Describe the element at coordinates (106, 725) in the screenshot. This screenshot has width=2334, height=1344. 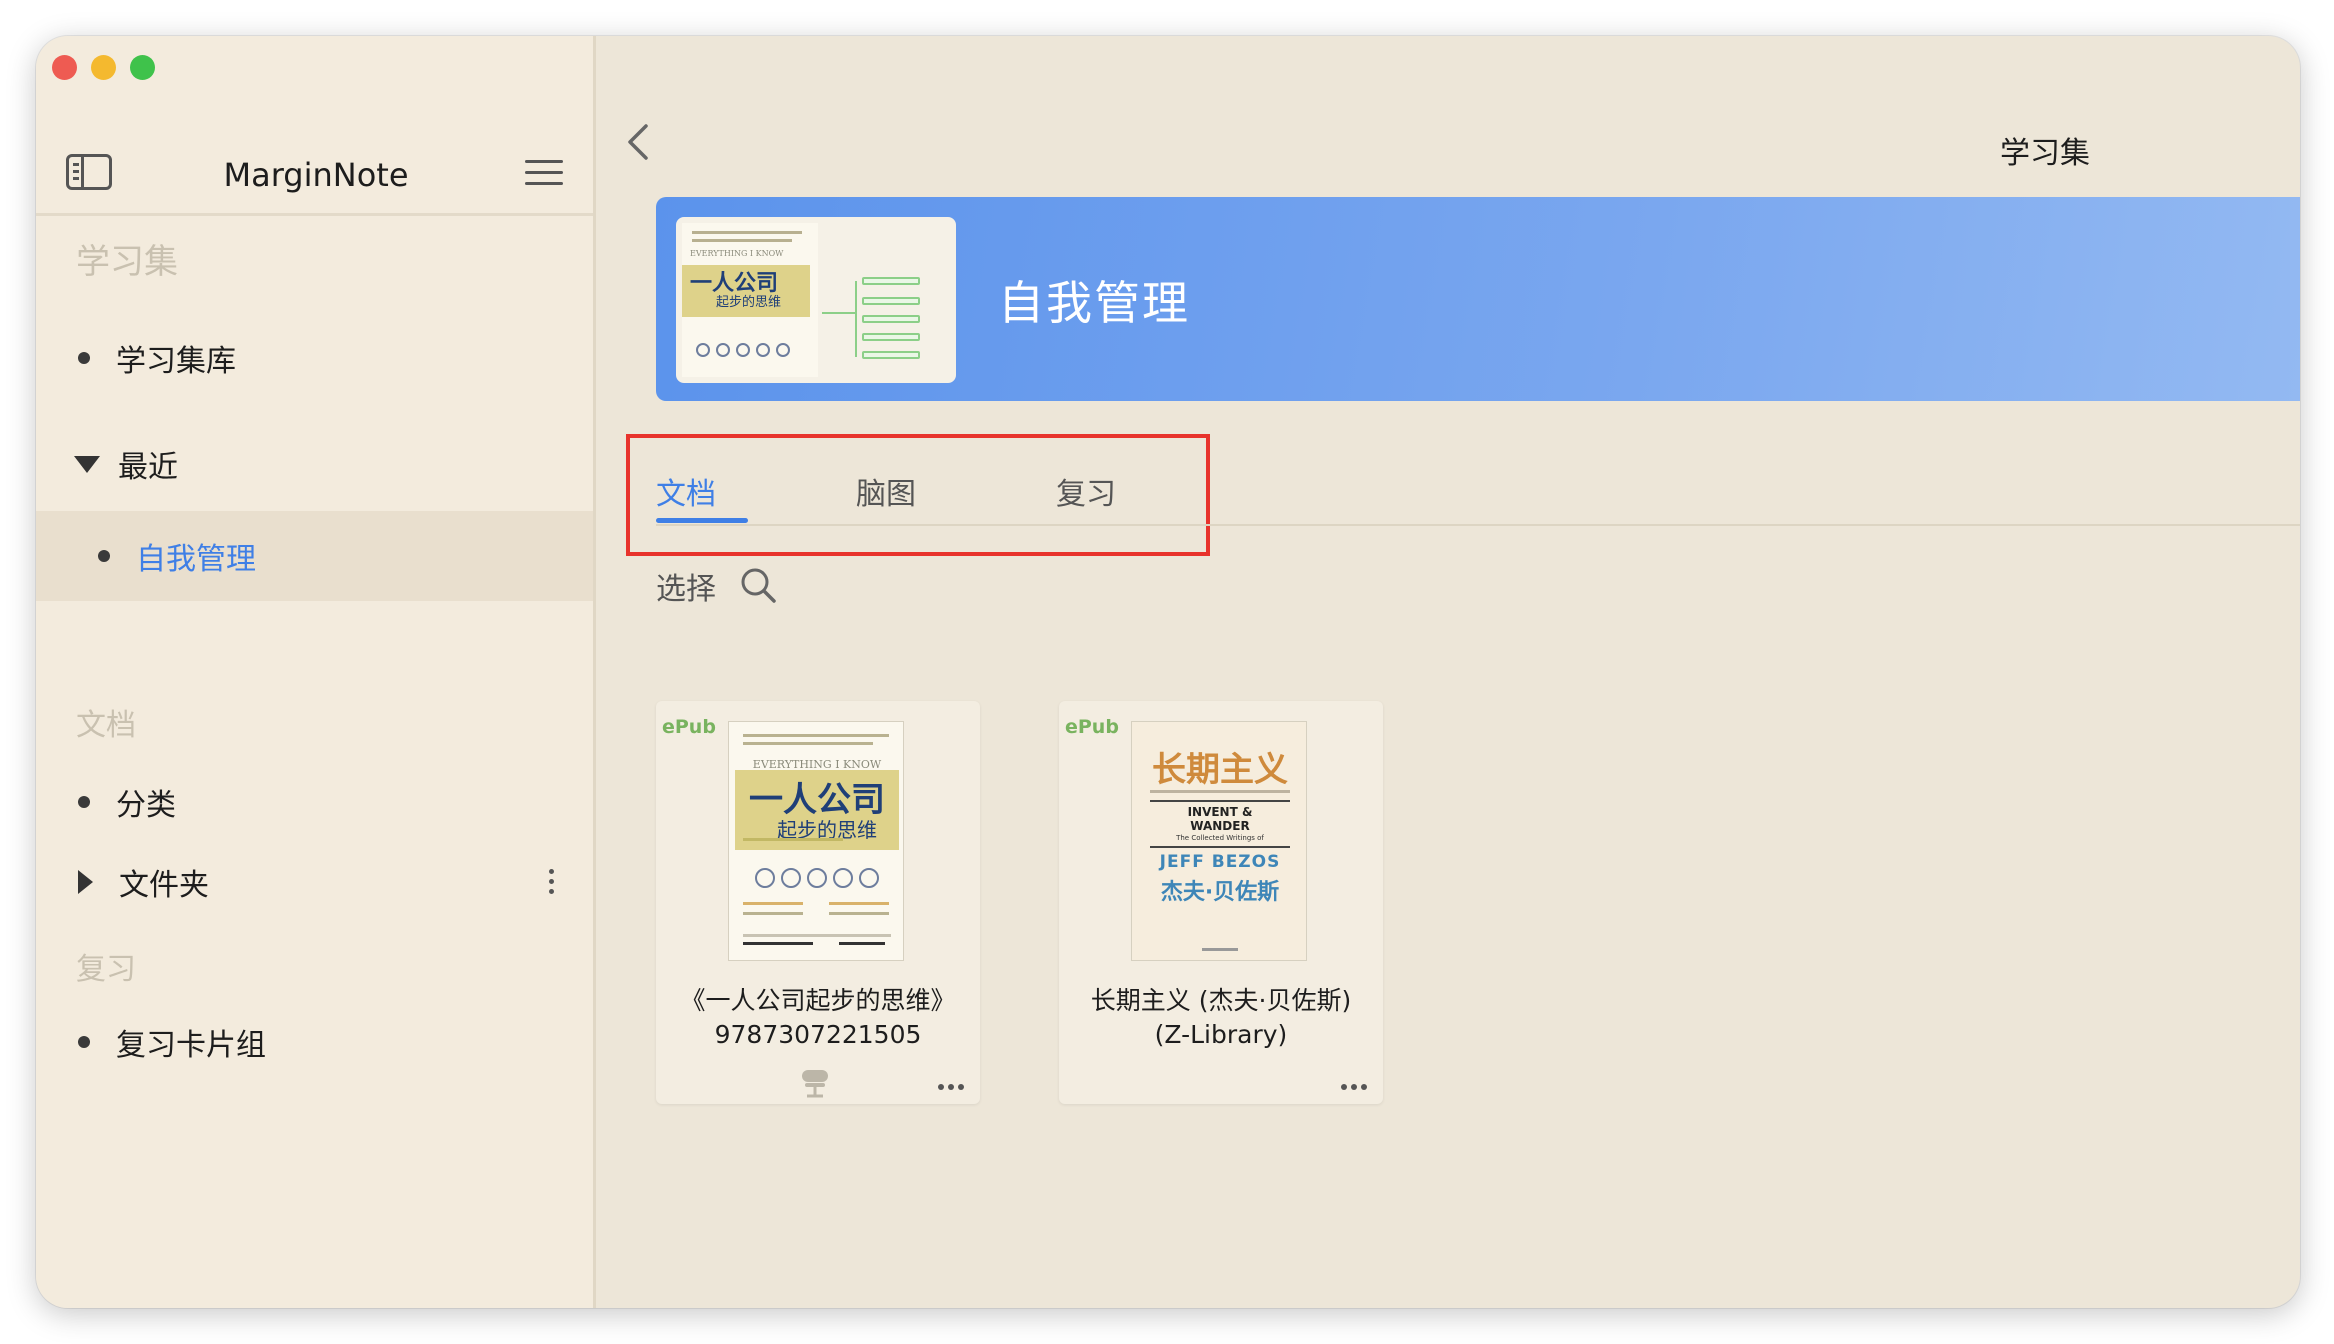
I see `section-label-documents: 文档` at that location.